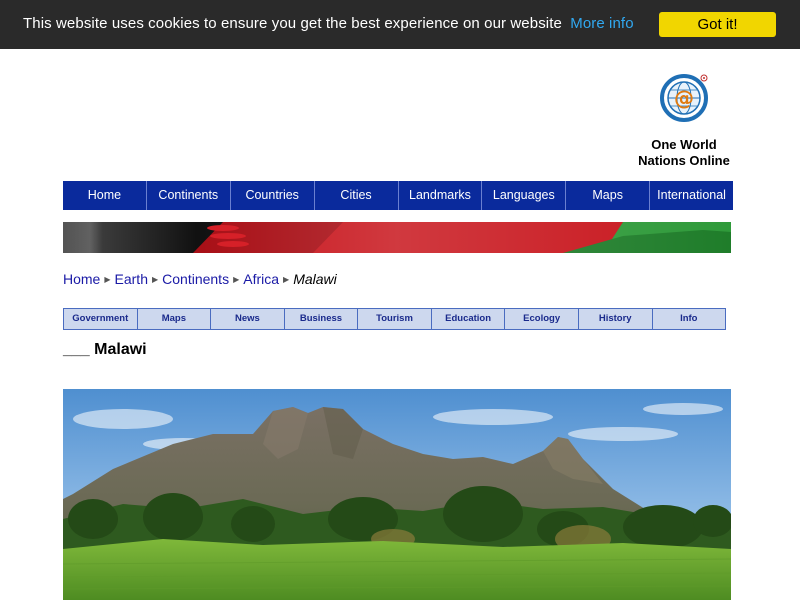 The height and width of the screenshot is (600, 800). I want to click on site-name-line1: One World, so click(684, 144).